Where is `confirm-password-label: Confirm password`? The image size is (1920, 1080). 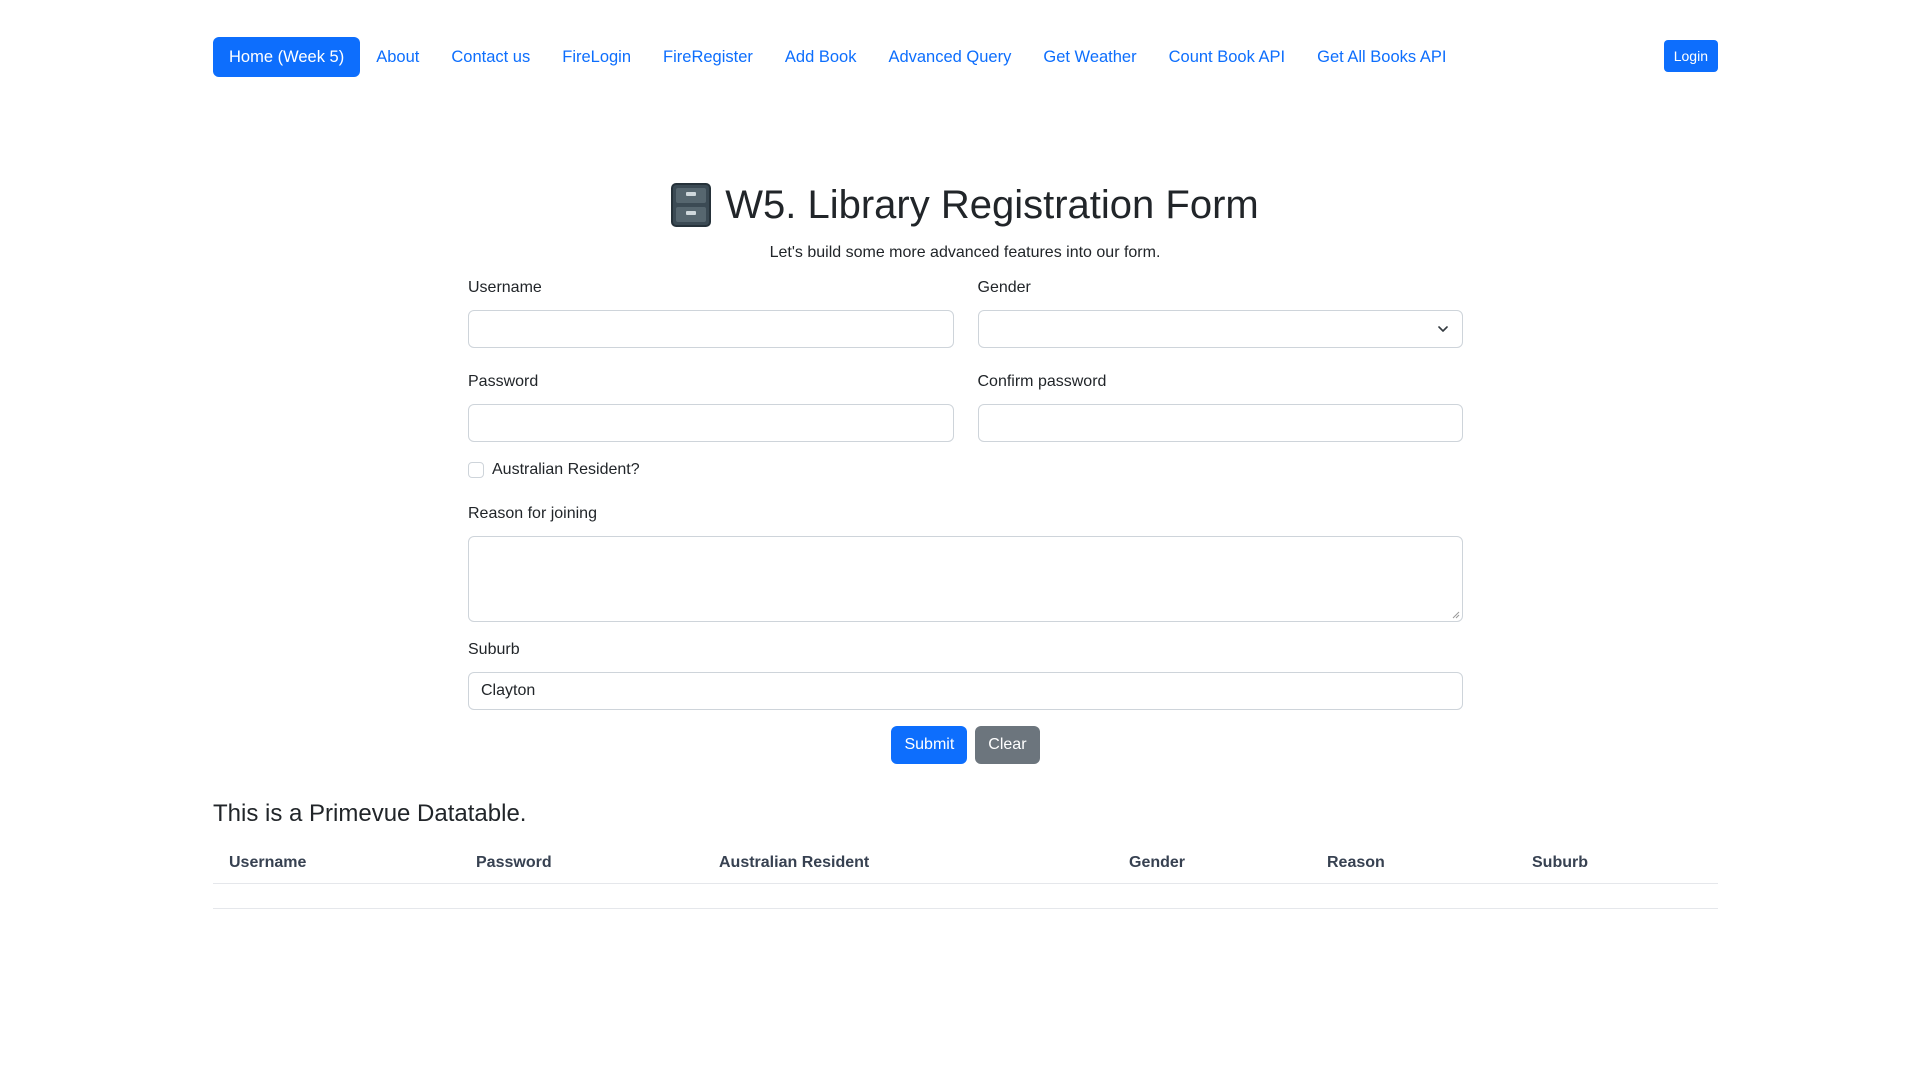 confirm-password-label: Confirm password is located at coordinates (1042, 381).